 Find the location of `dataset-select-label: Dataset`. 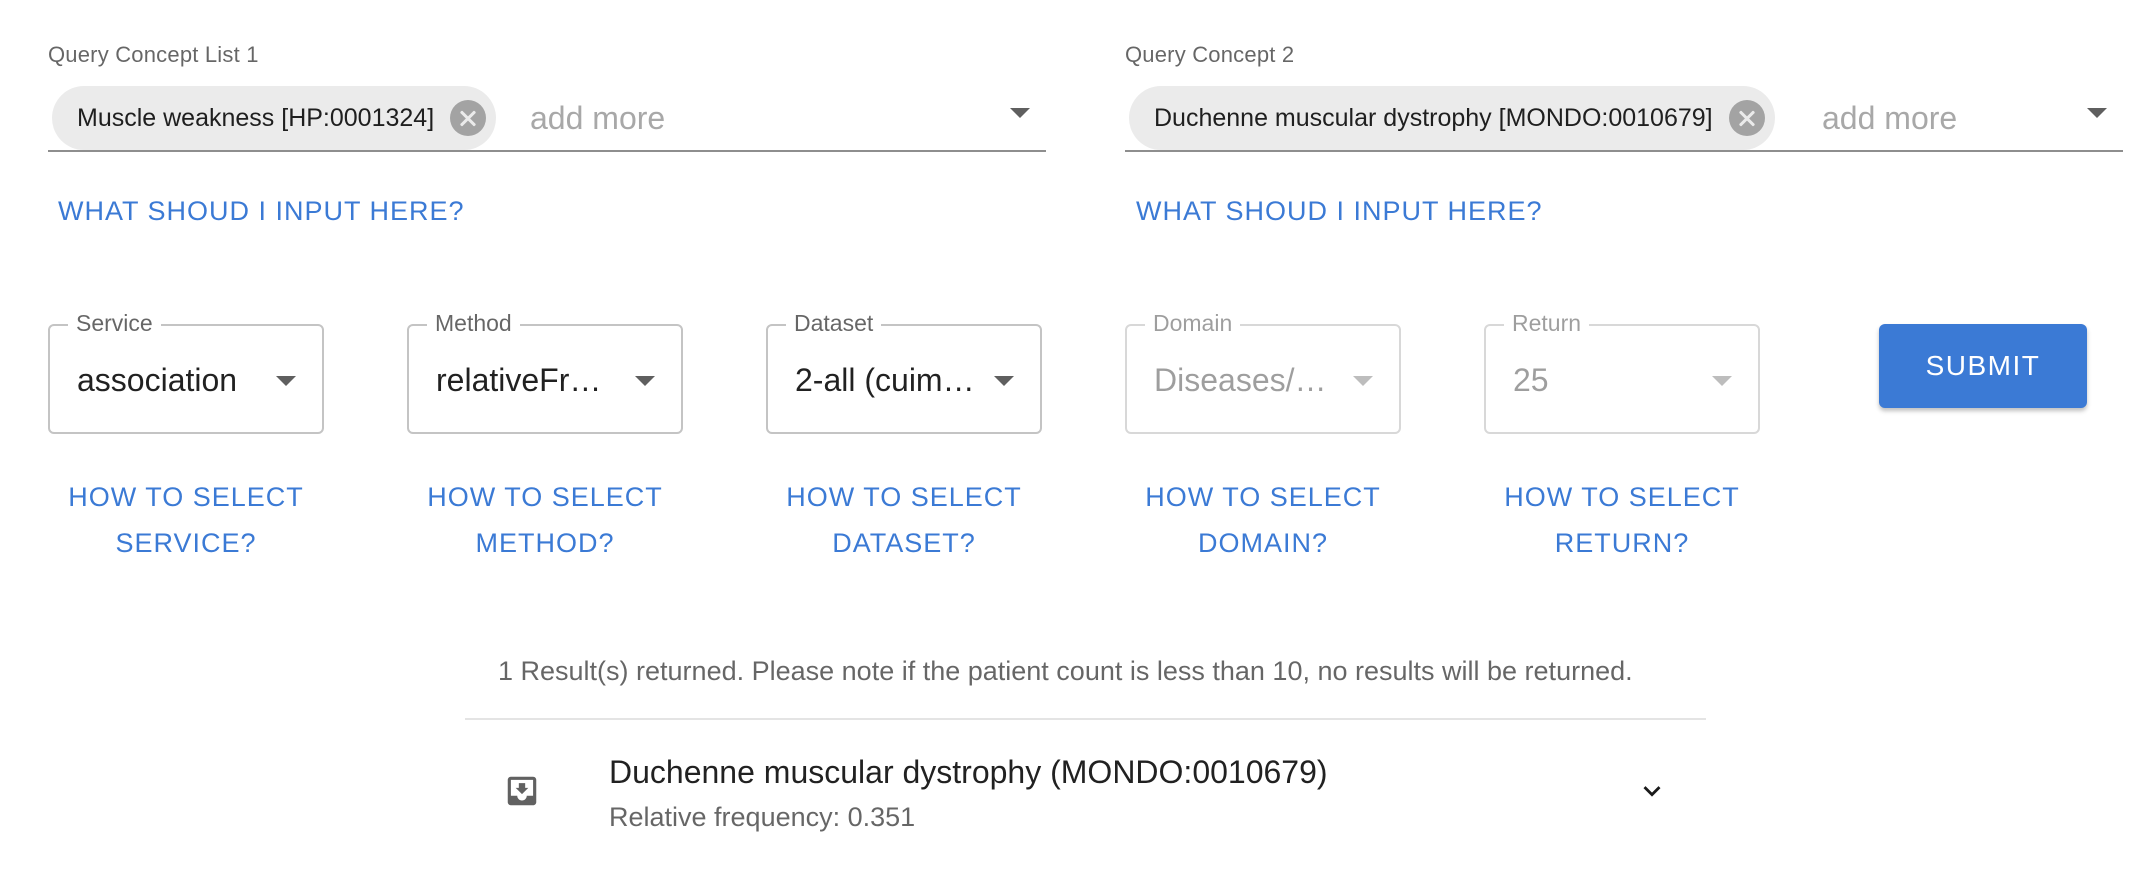

dataset-select-label: Dataset is located at coordinates (834, 323).